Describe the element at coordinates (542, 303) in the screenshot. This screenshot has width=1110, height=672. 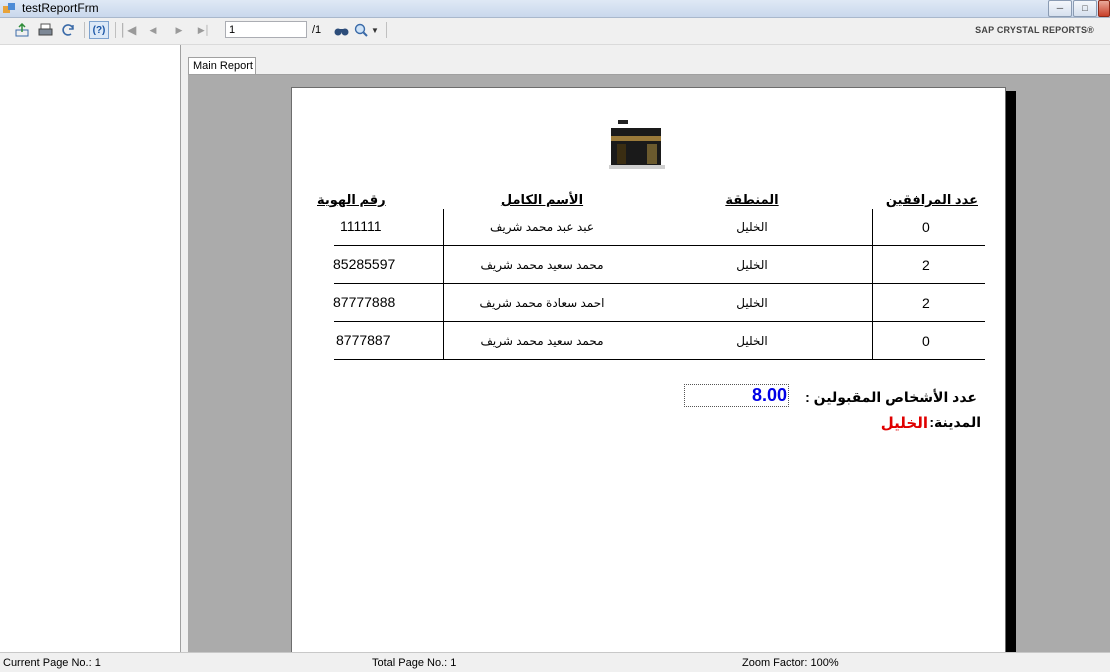
I see `cell-name: احمد سعادة محمد شريف` at that location.